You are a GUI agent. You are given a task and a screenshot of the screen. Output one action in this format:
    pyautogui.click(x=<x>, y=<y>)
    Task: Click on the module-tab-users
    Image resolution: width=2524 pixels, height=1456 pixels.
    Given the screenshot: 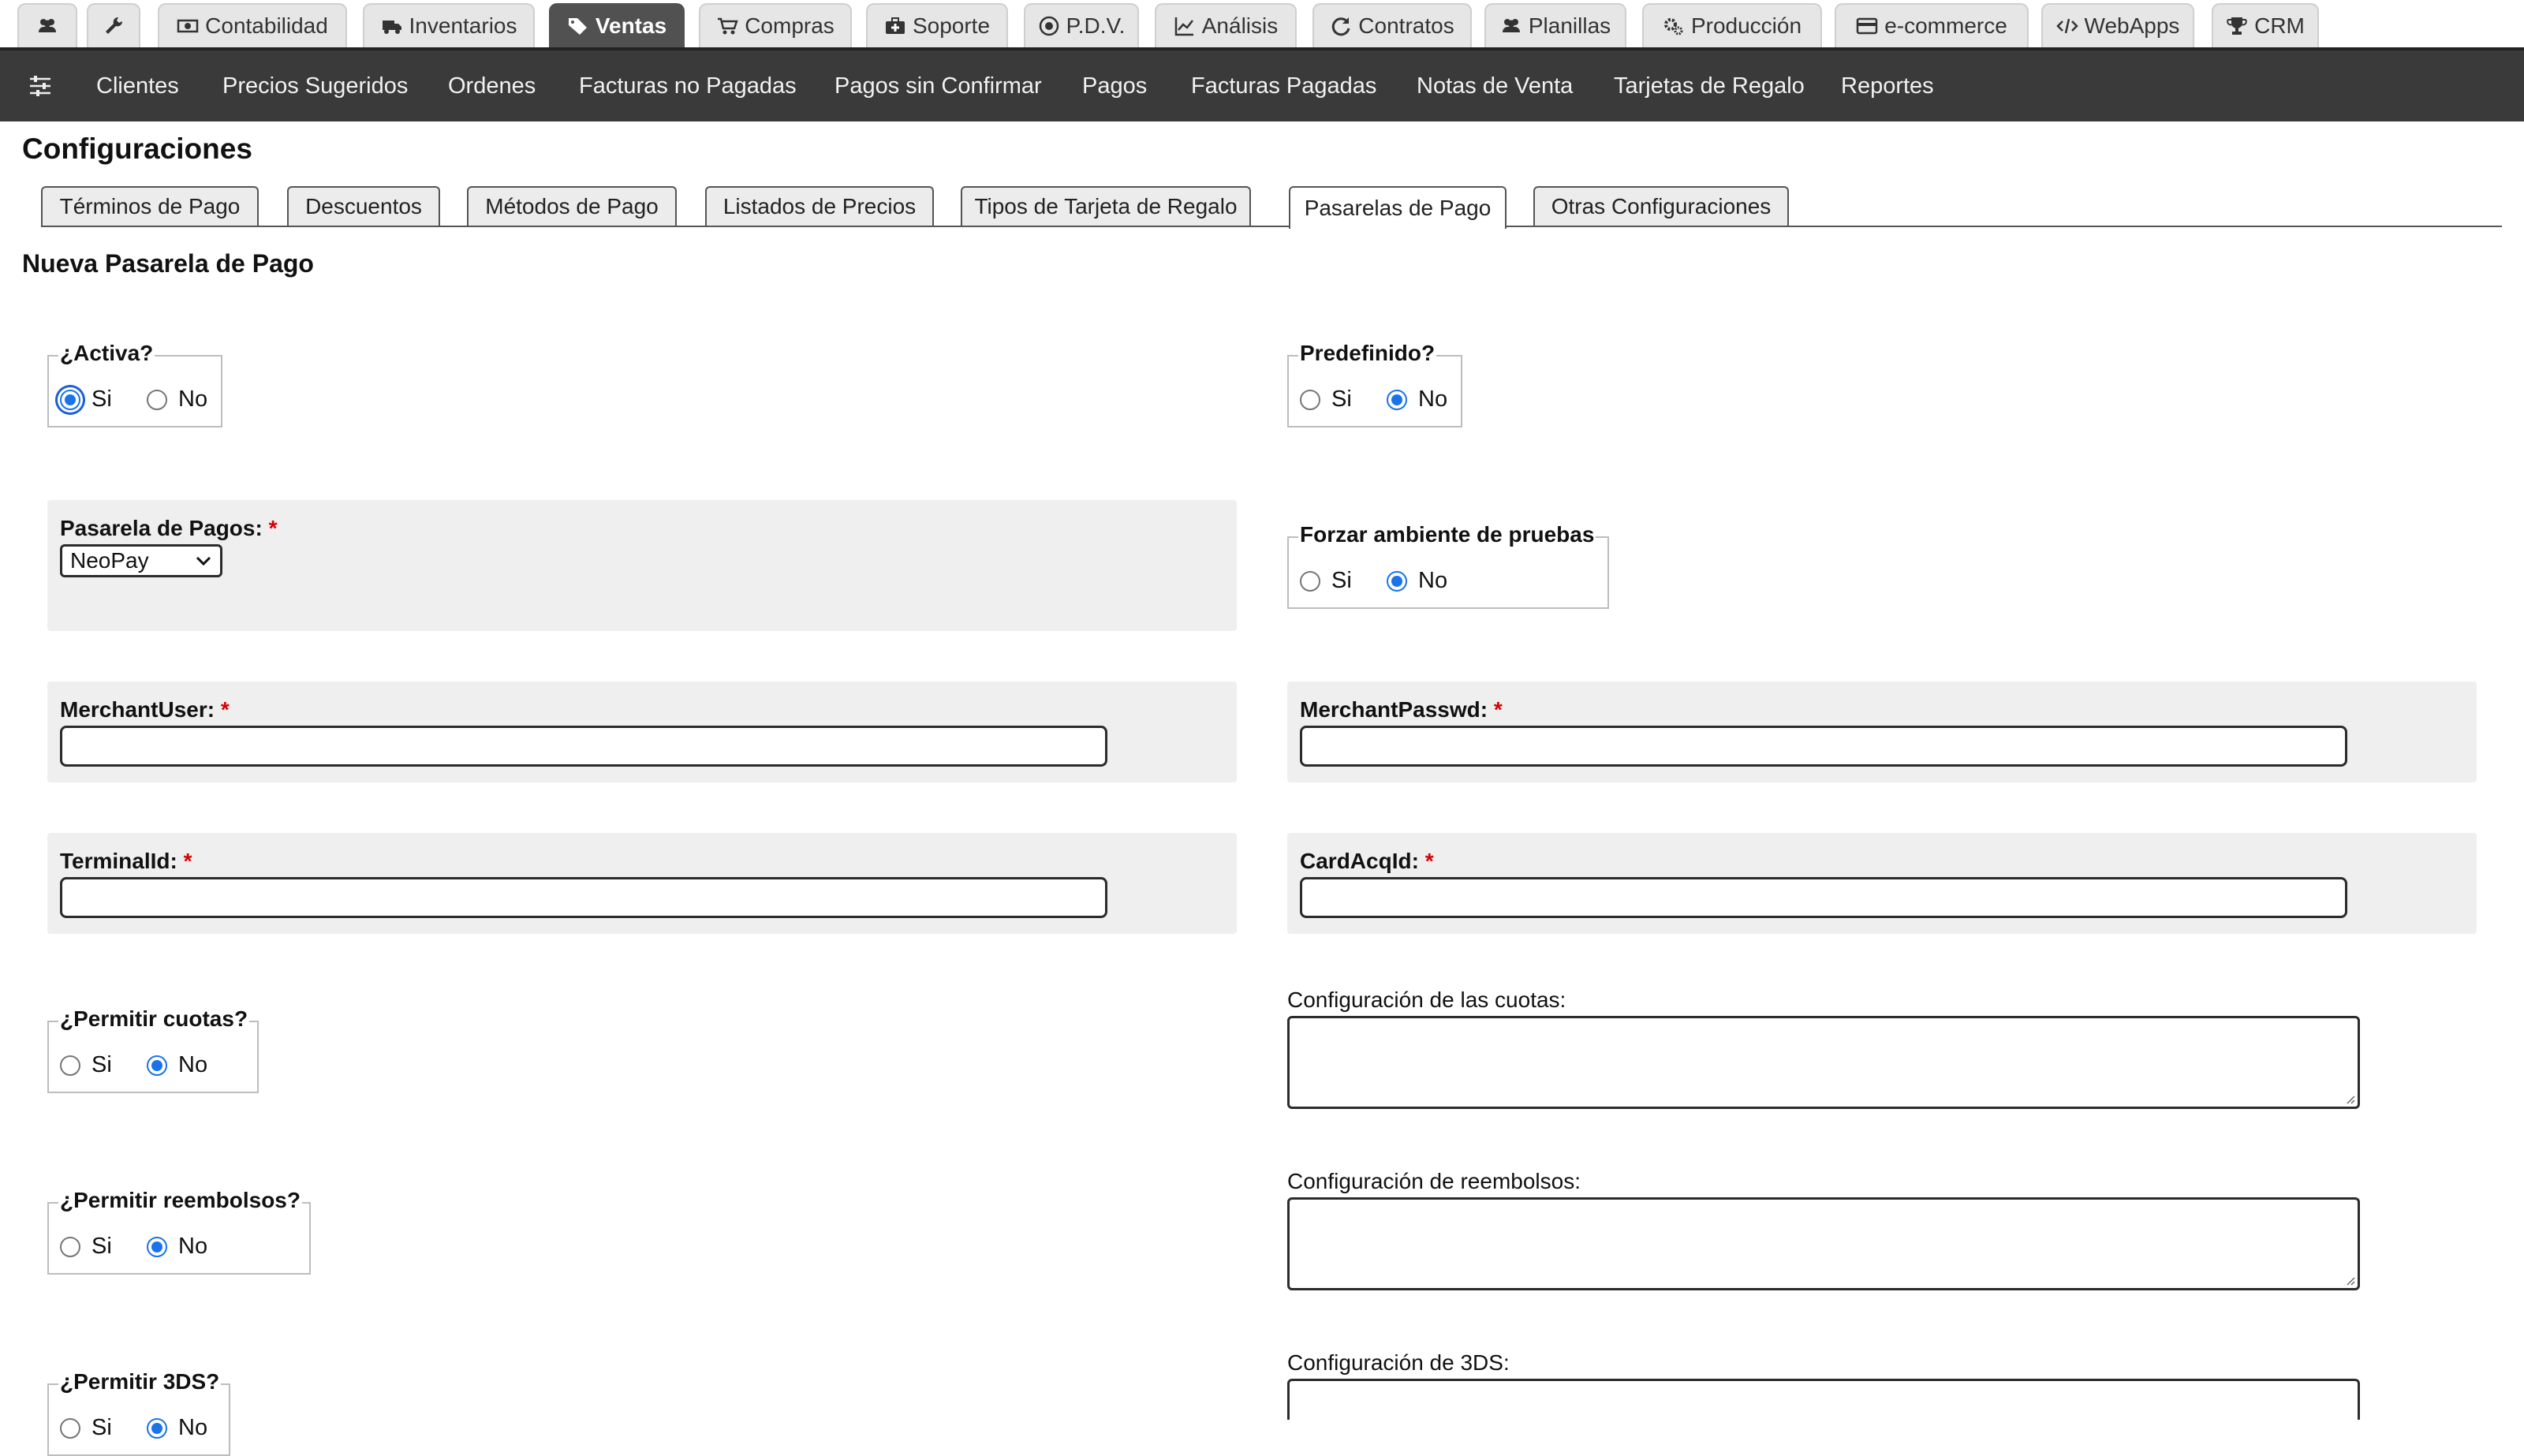 What is the action you would take?
    pyautogui.click(x=47, y=25)
    